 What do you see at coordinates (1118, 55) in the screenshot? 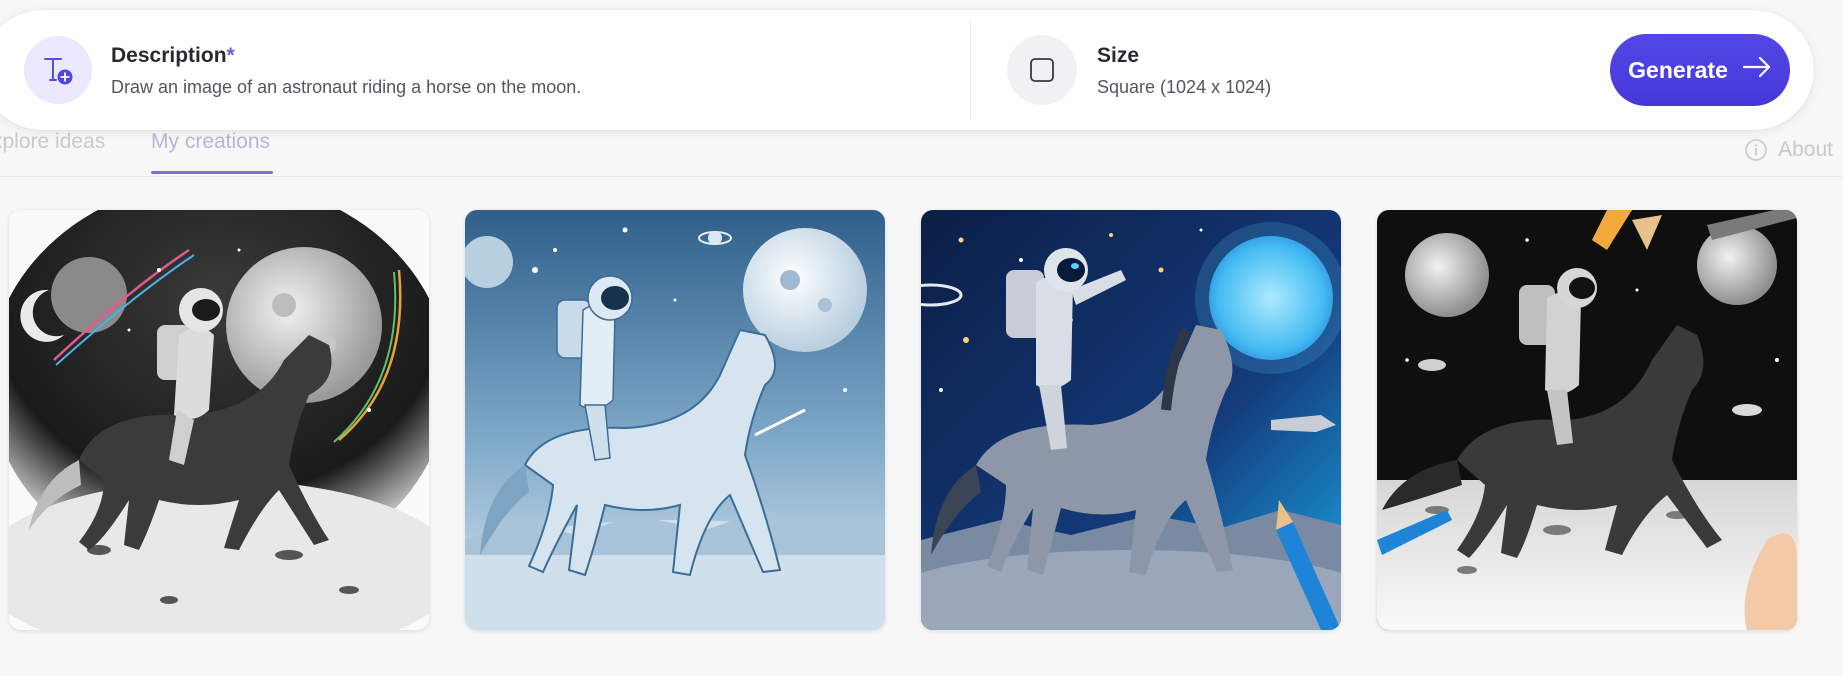
I see `size-label: Size` at bounding box center [1118, 55].